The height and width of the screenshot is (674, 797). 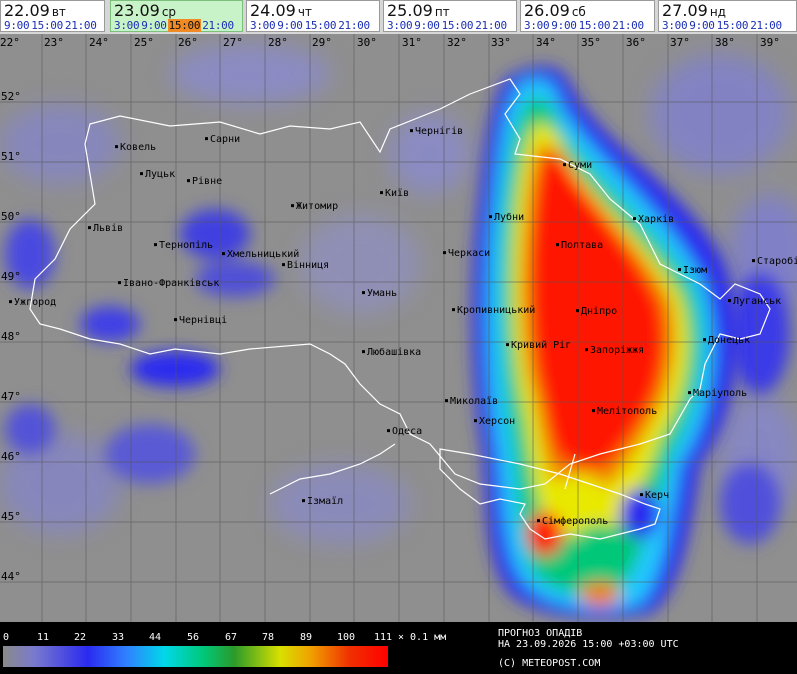 What do you see at coordinates (32, 302) in the screenshot?
I see `city-label: Ужгород` at bounding box center [32, 302].